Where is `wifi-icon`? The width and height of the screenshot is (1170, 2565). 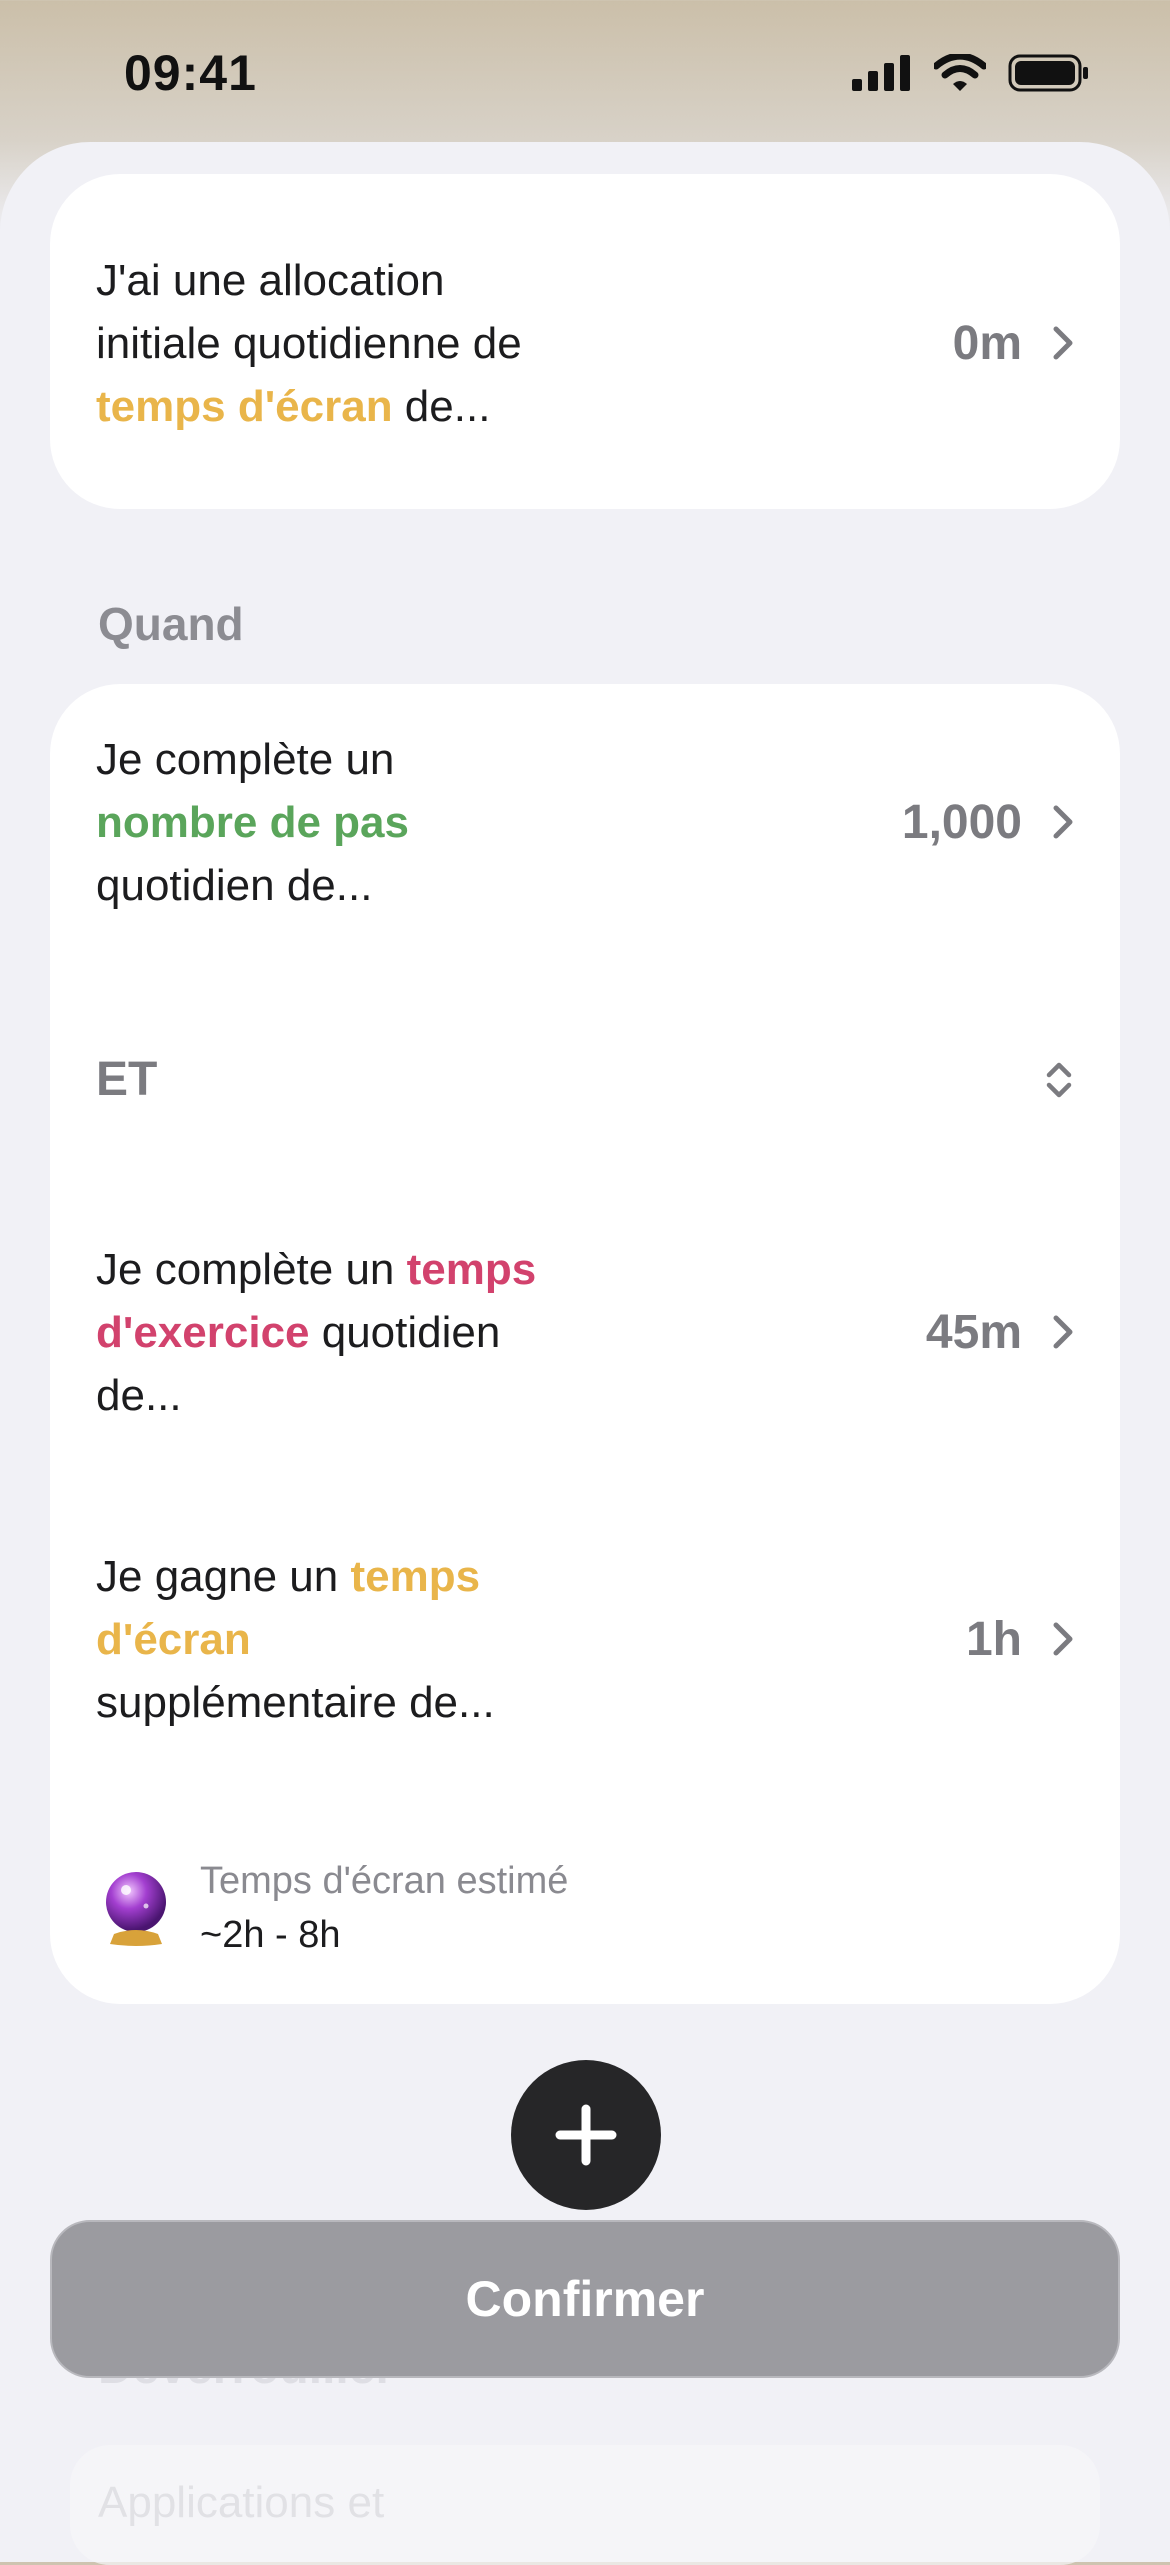 wifi-icon is located at coordinates (960, 72).